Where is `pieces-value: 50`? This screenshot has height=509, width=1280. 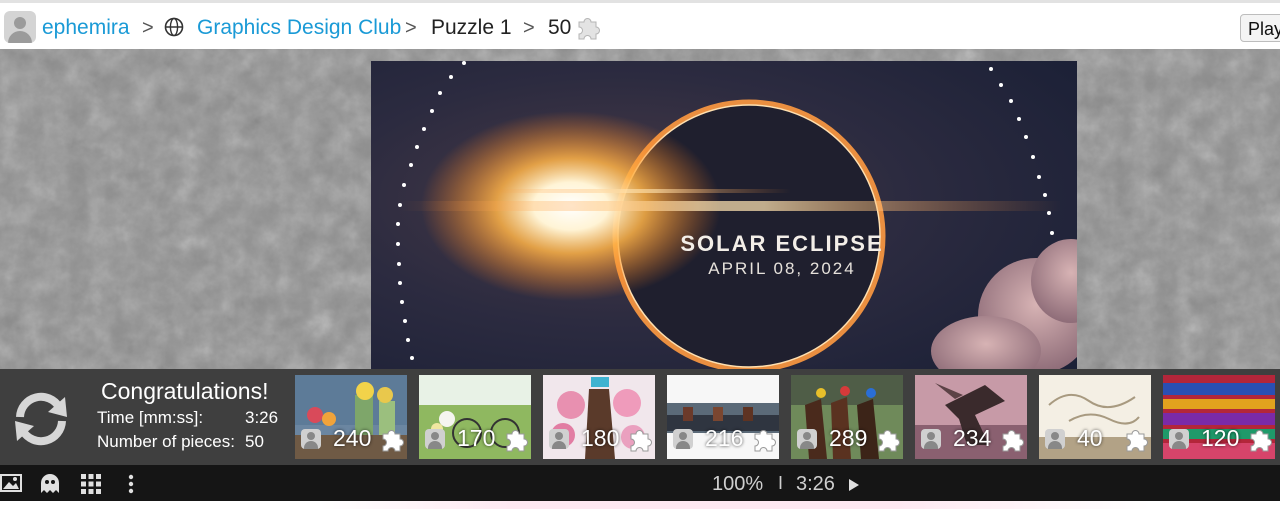 pieces-value: 50 is located at coordinates (254, 441).